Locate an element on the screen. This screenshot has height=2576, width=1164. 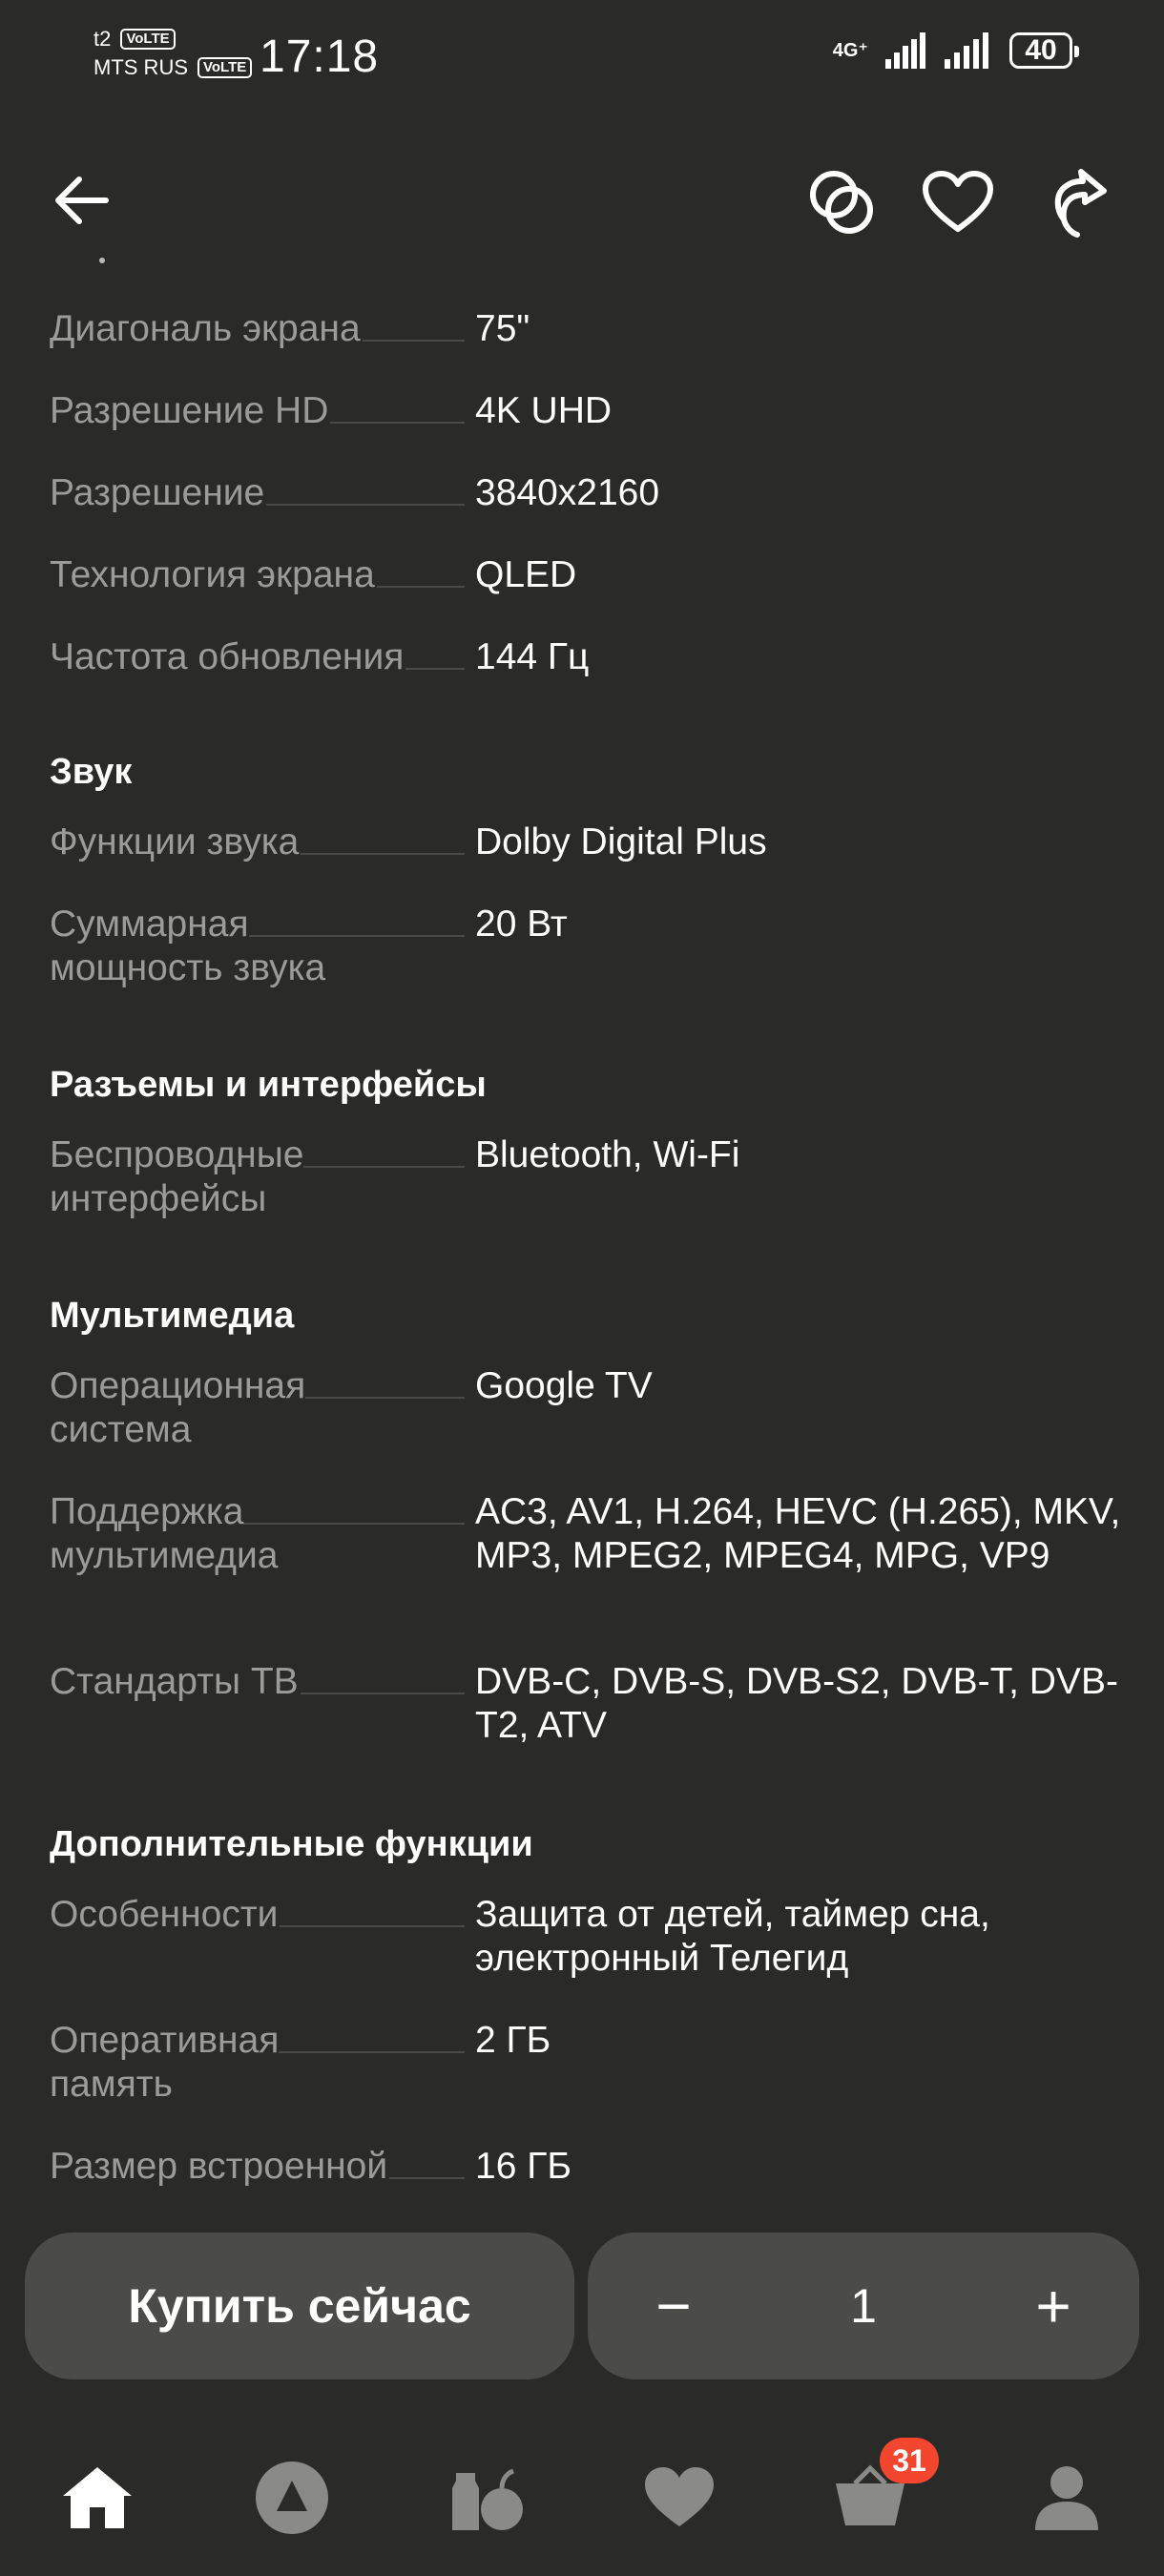
section-title-extra: Дополнительные функции is located at coordinates (291, 1844).